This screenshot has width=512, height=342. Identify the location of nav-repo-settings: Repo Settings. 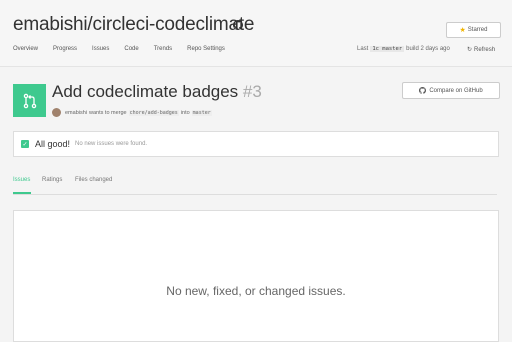
(206, 49).